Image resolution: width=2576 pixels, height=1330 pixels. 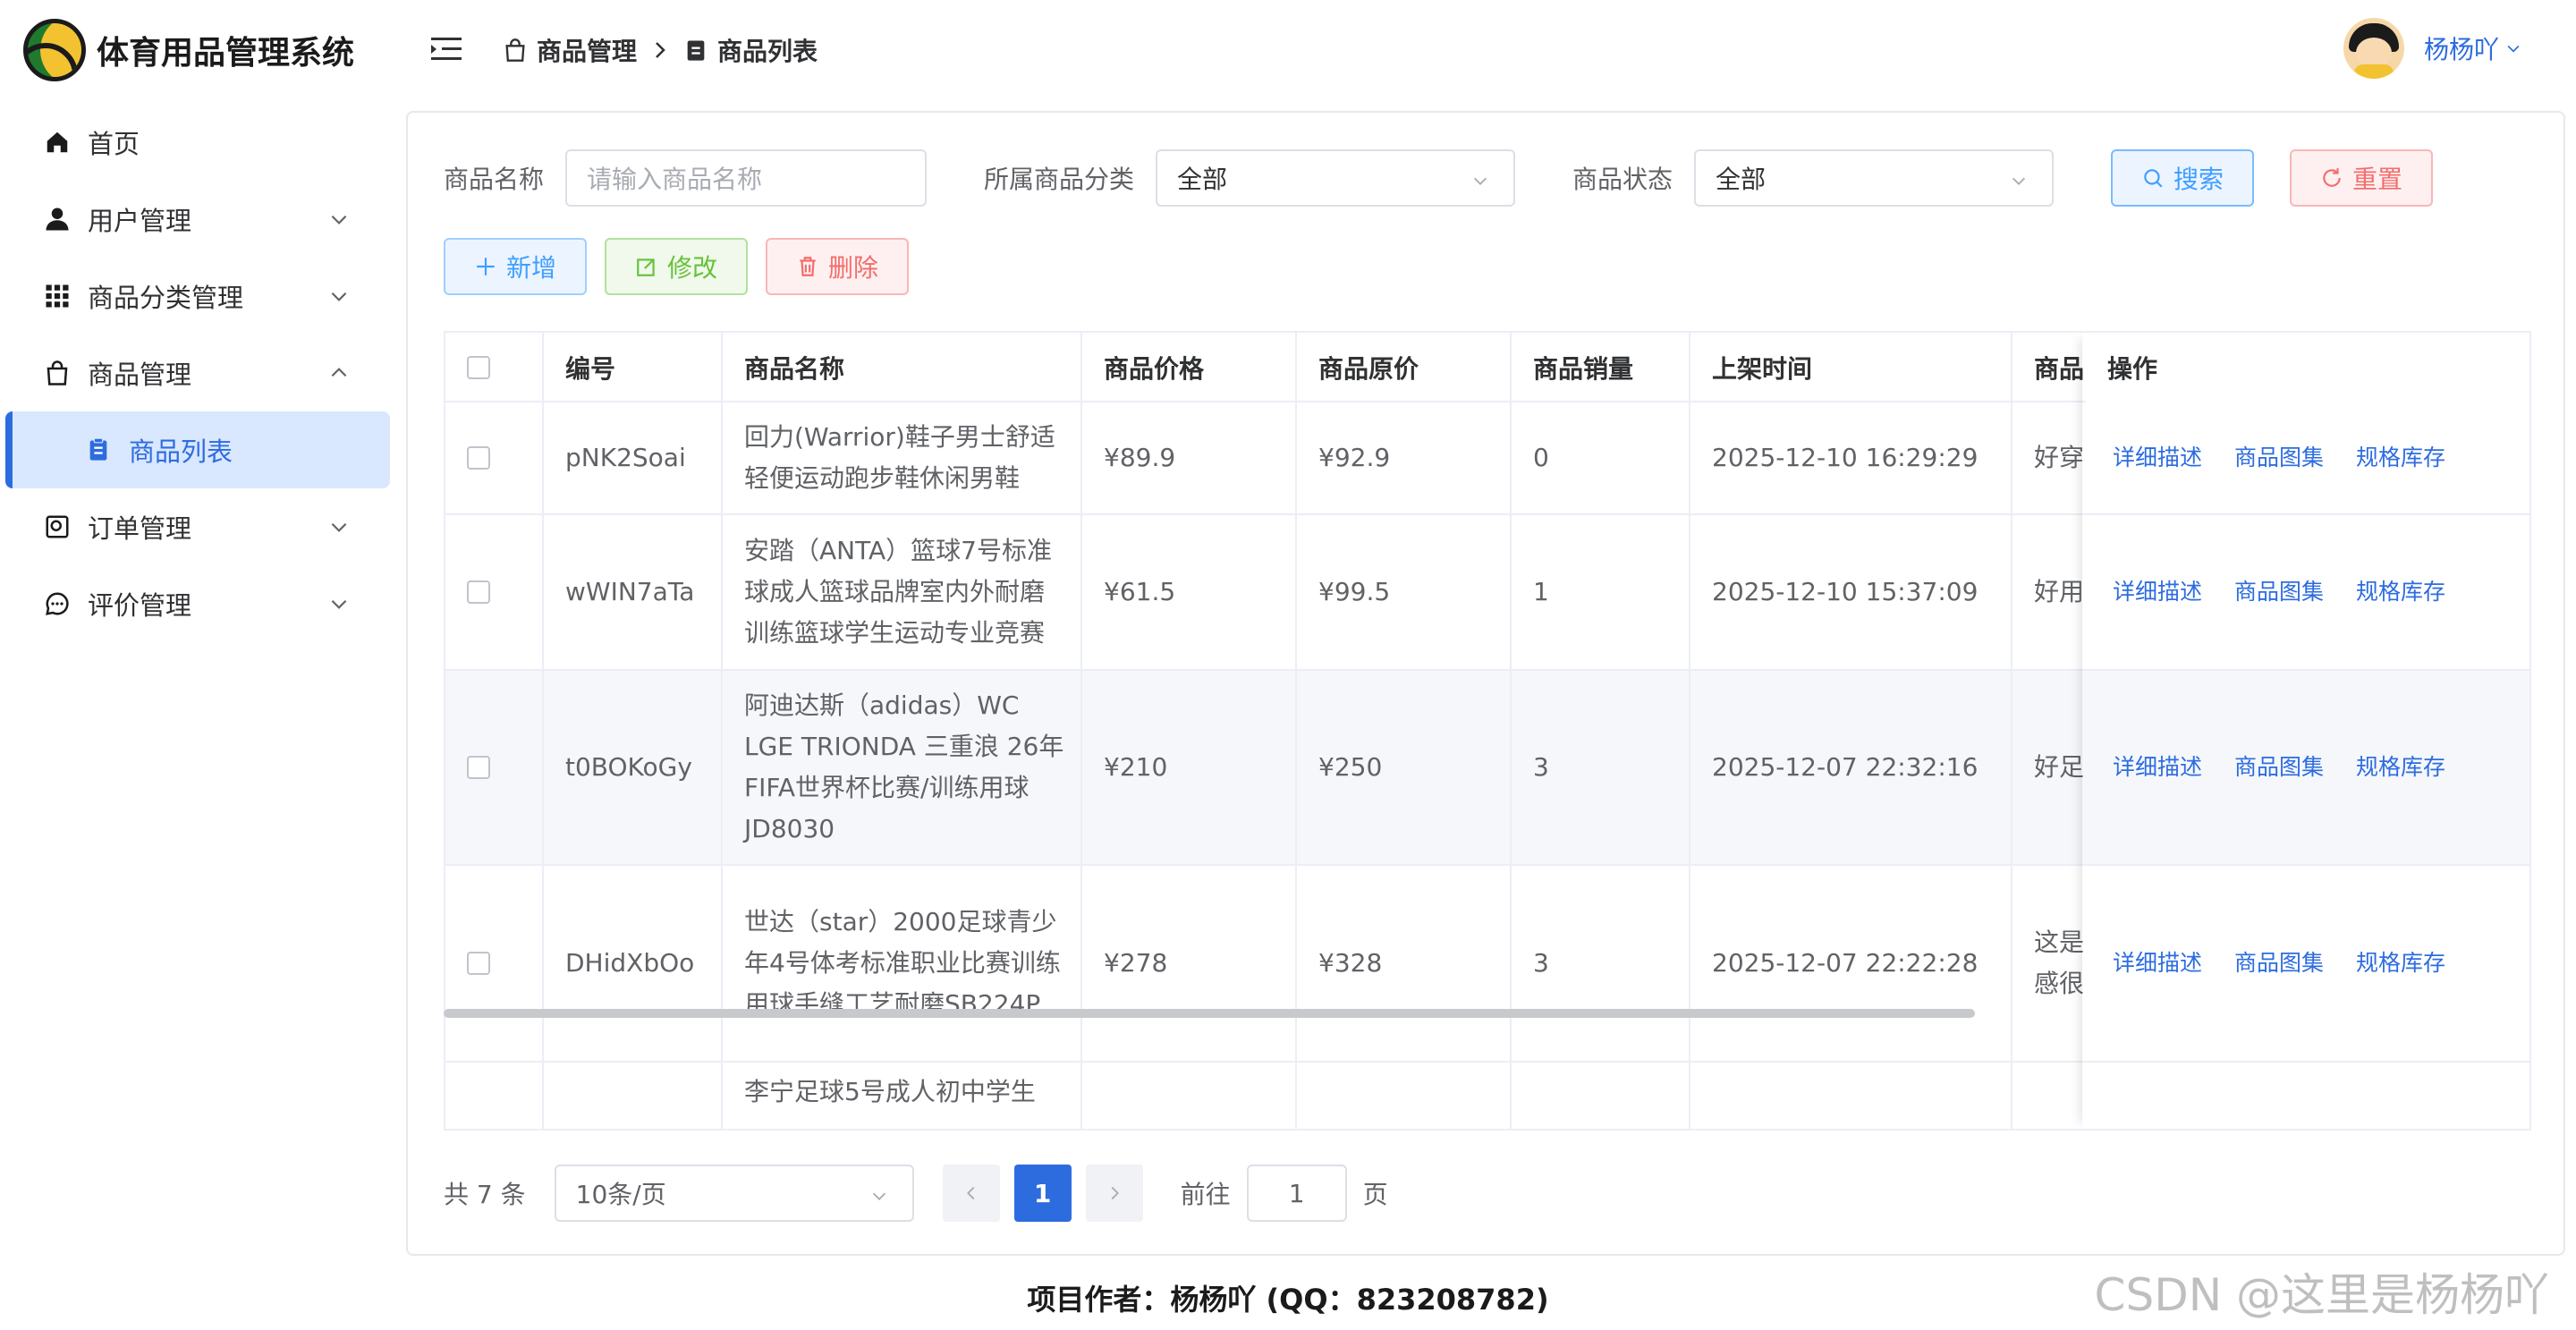 I want to click on cell-price: ¥278, so click(x=1189, y=963).